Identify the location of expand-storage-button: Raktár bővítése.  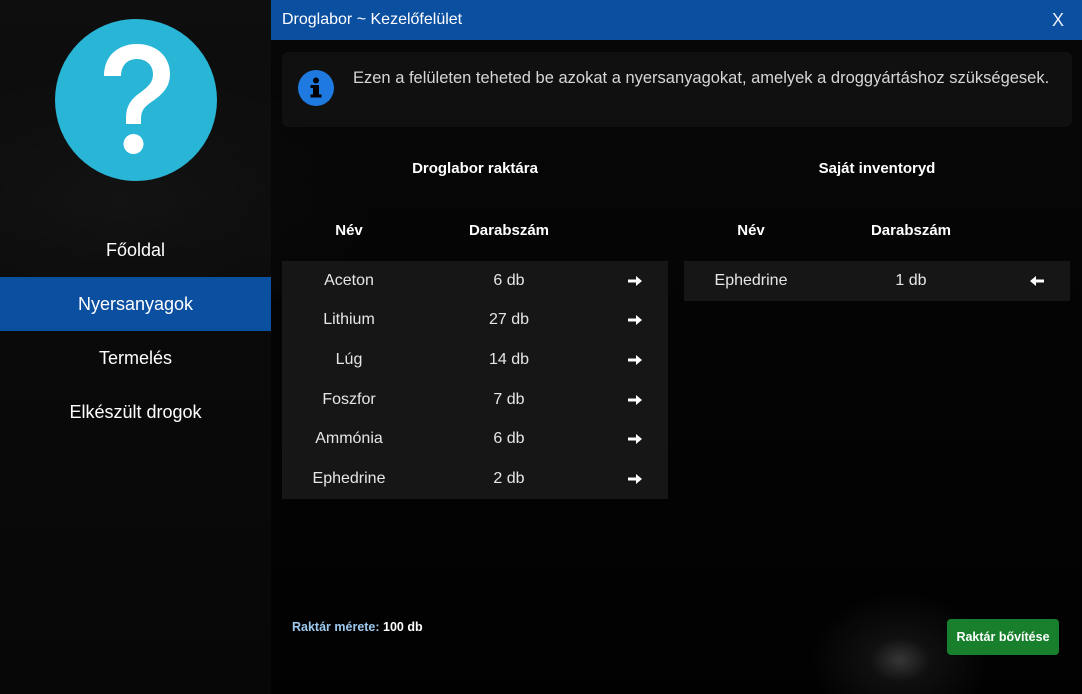
(1003, 637).